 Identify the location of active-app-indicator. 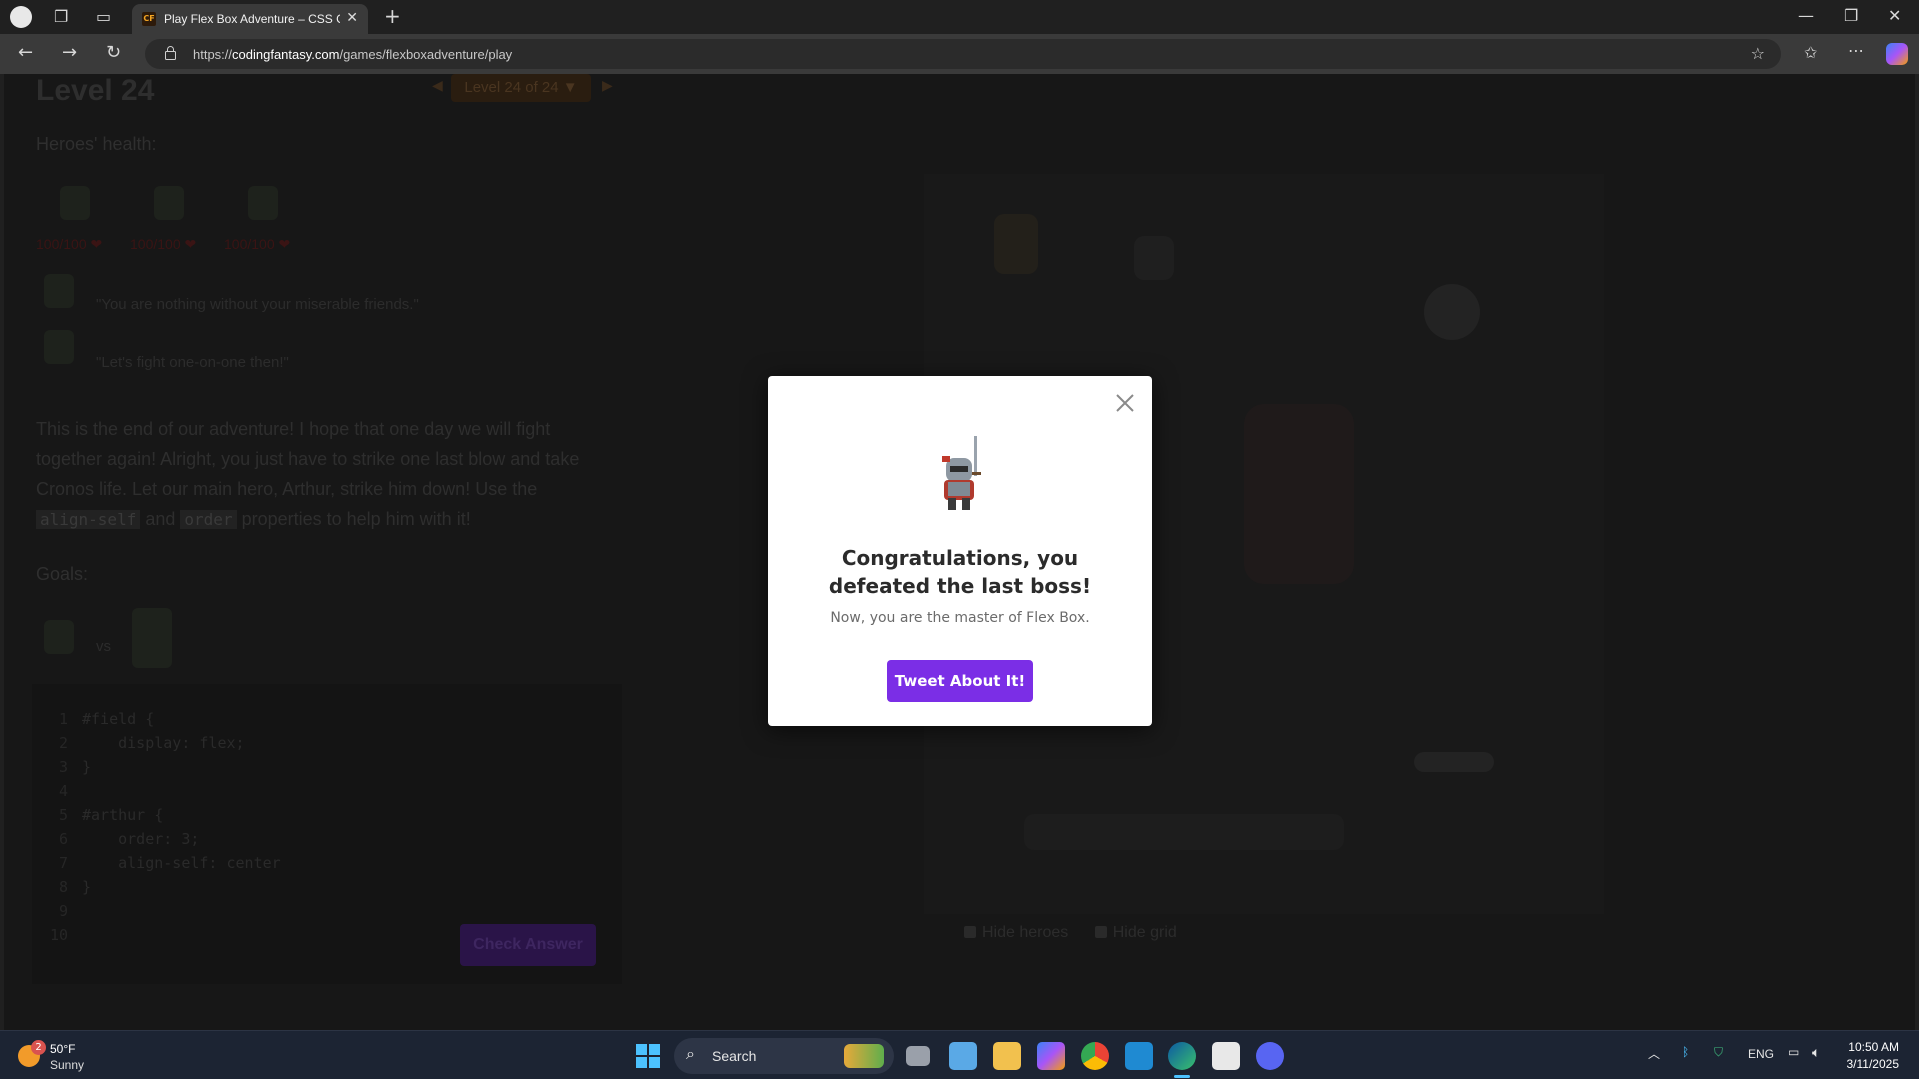
(1182, 1076).